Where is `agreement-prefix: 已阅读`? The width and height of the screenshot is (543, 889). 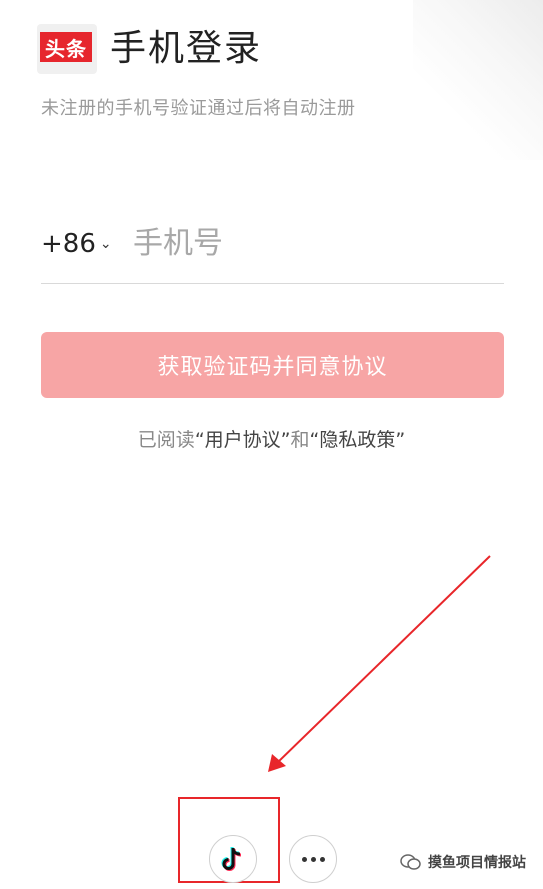 agreement-prefix: 已阅读 is located at coordinates (166, 440).